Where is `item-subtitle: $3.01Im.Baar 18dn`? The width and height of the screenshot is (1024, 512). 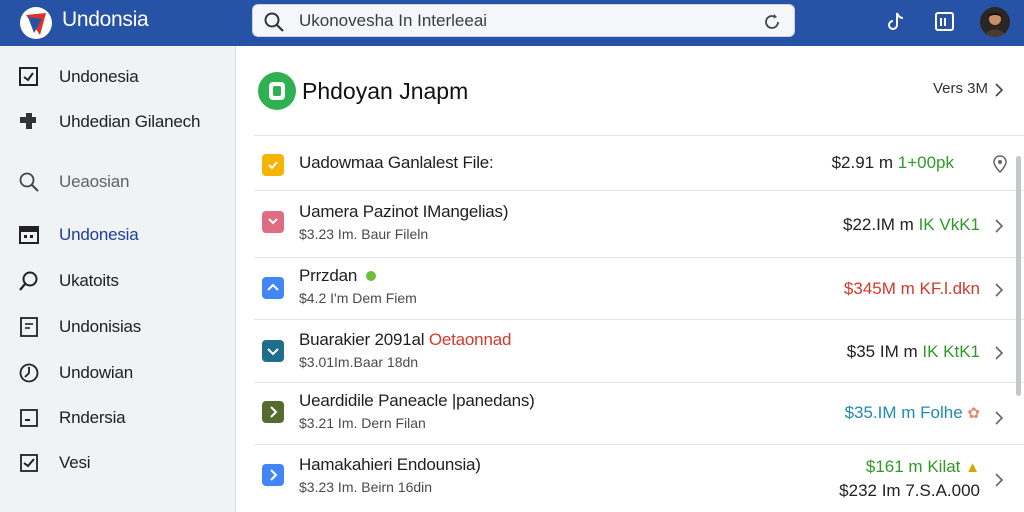 item-subtitle: $3.01Im.Baar 18dn is located at coordinates (359, 362).